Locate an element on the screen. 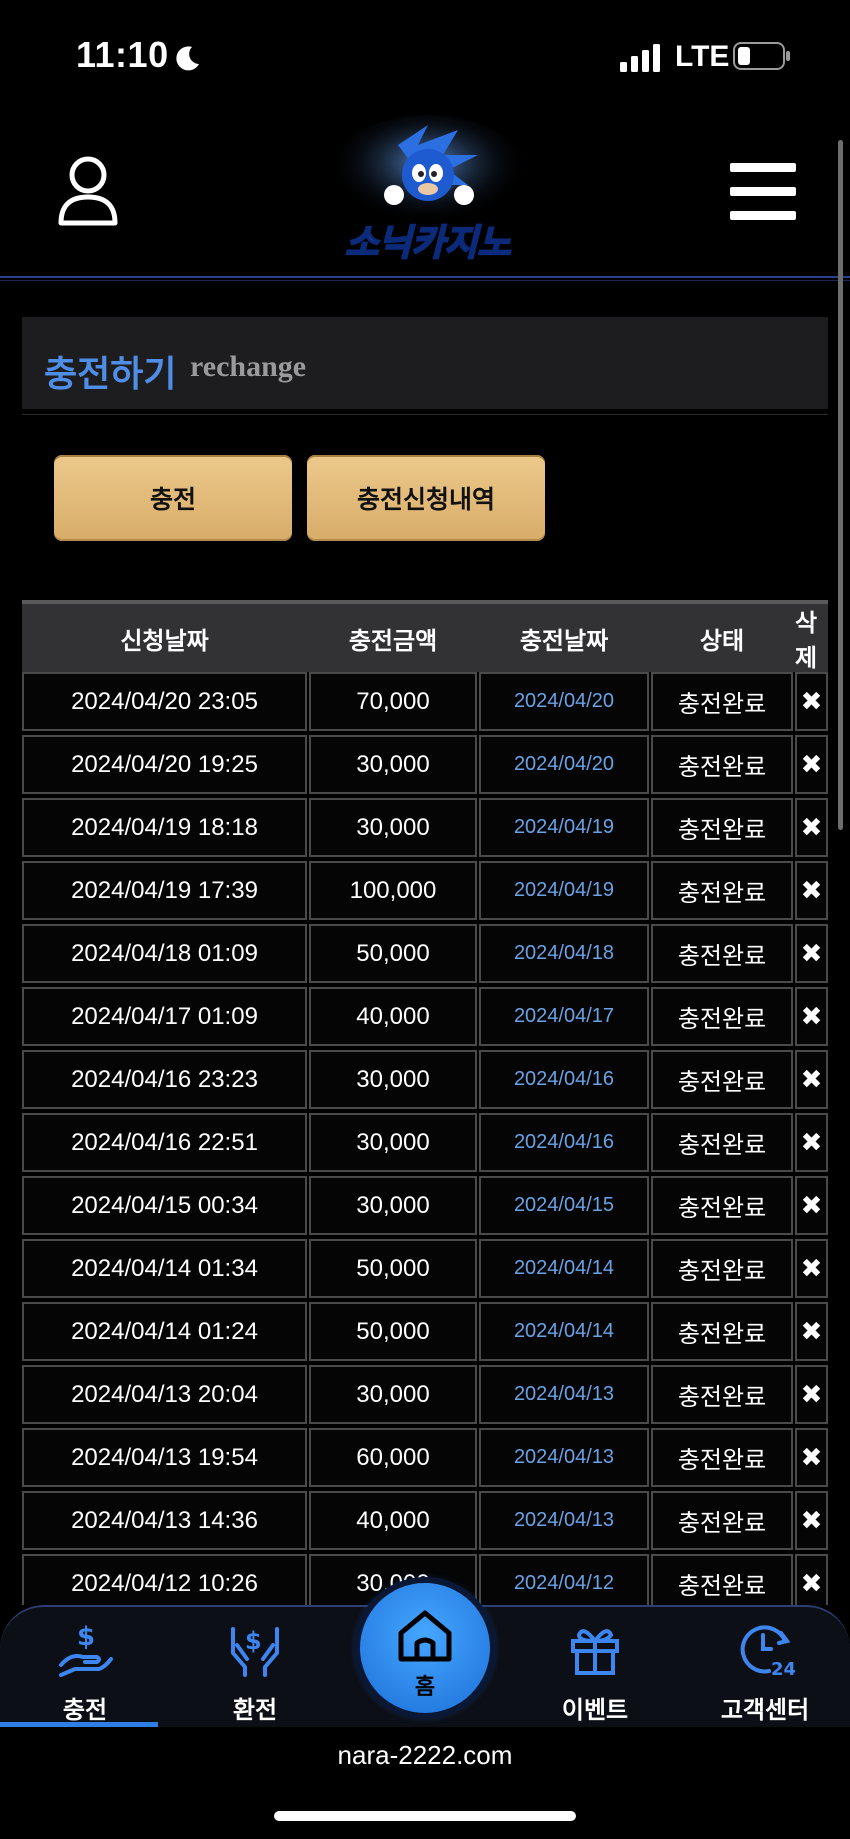 This screenshot has width=850, height=1839. moon-icon is located at coordinates (187, 58).